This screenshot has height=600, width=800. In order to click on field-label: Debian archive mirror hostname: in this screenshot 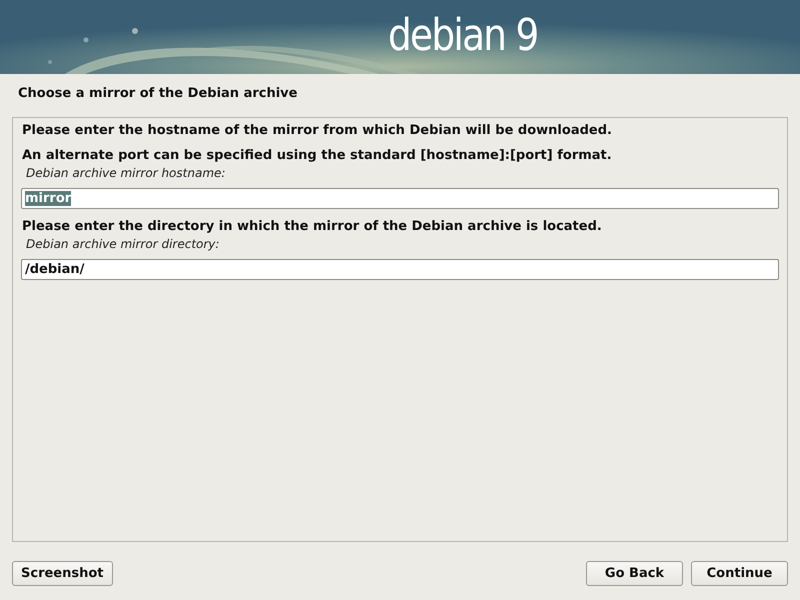, I will do `click(126, 173)`.